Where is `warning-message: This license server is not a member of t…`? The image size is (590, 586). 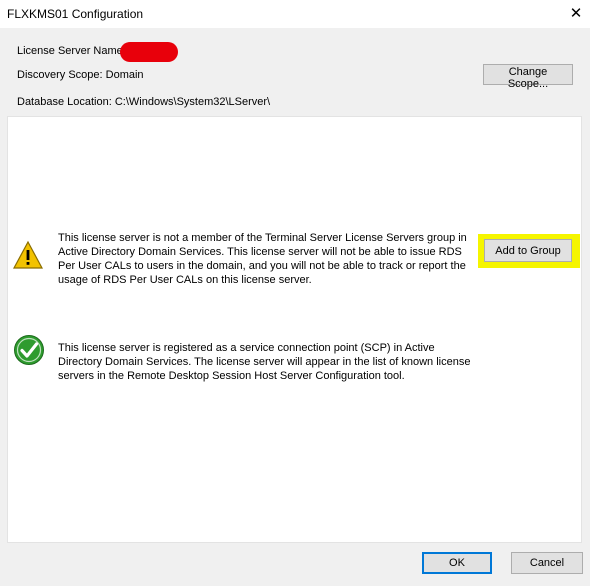 warning-message: This license server is not a member of t… is located at coordinates (262, 259).